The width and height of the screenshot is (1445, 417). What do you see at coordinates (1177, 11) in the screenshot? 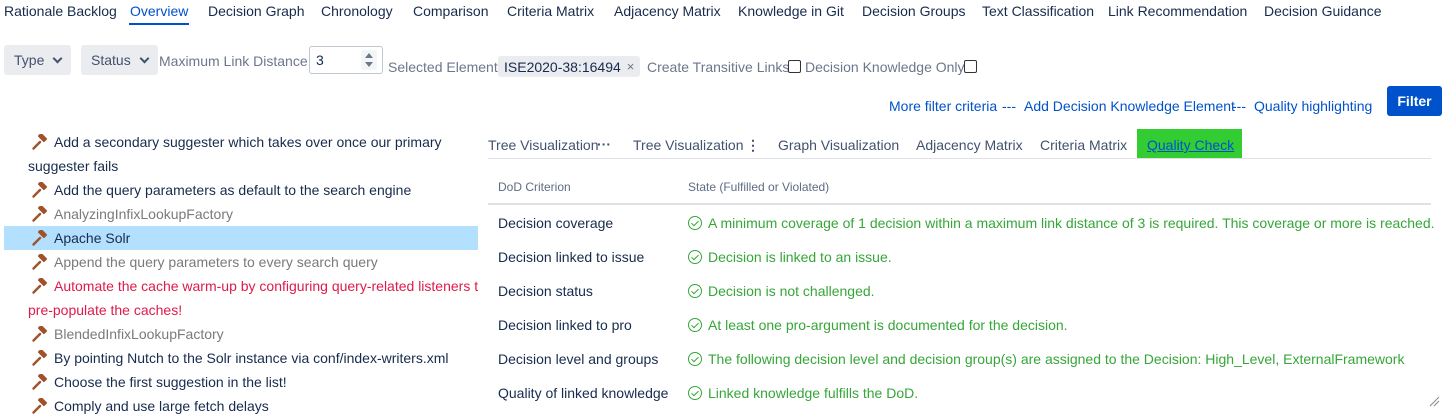
I see `tab-link-recommendation: Link Recommendation` at bounding box center [1177, 11].